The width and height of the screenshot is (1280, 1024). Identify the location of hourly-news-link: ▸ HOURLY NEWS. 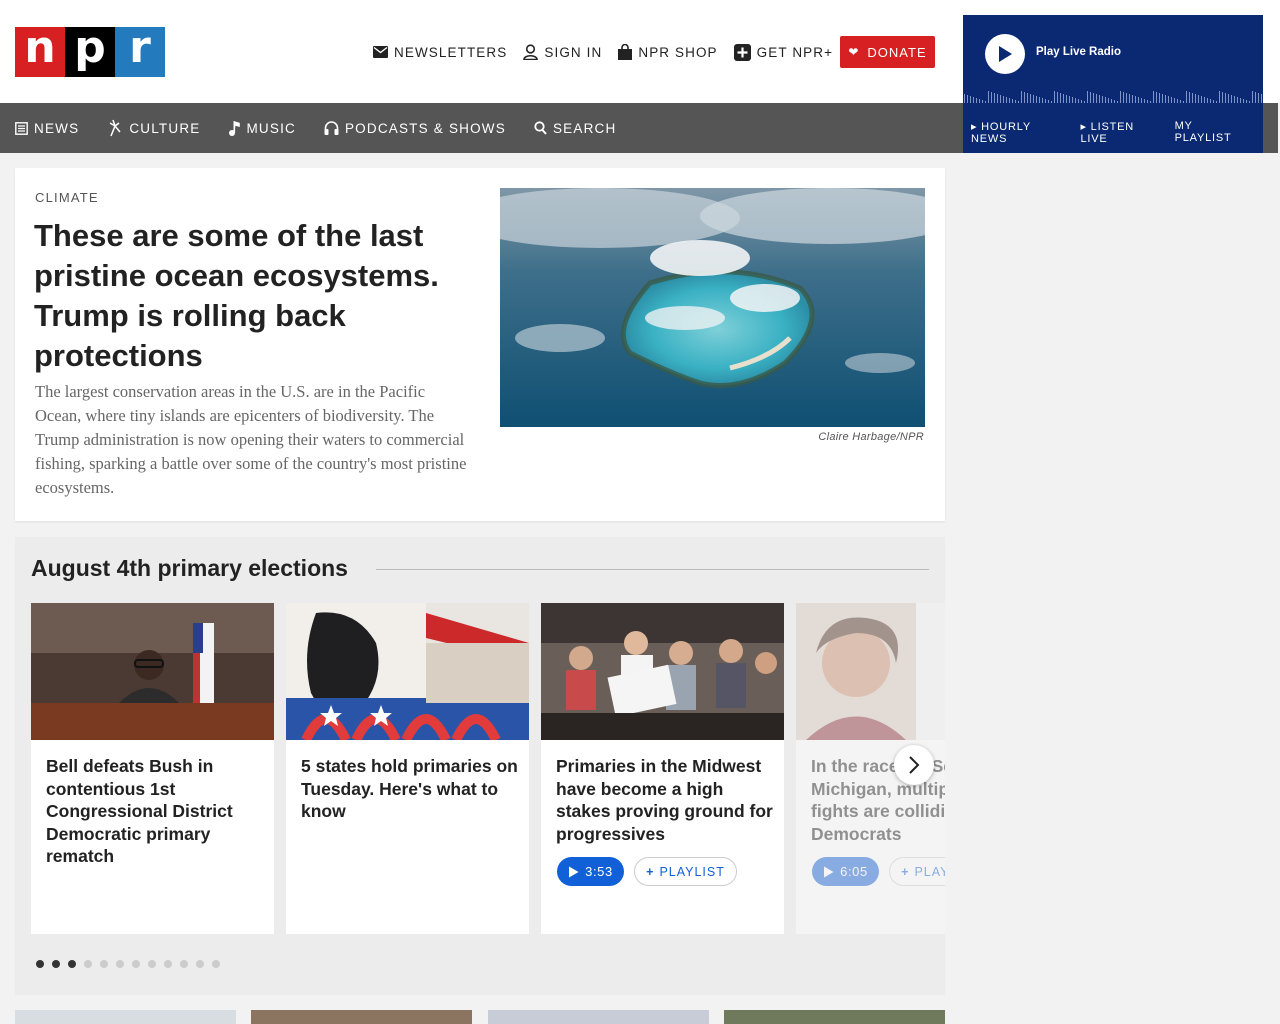
(1021, 132).